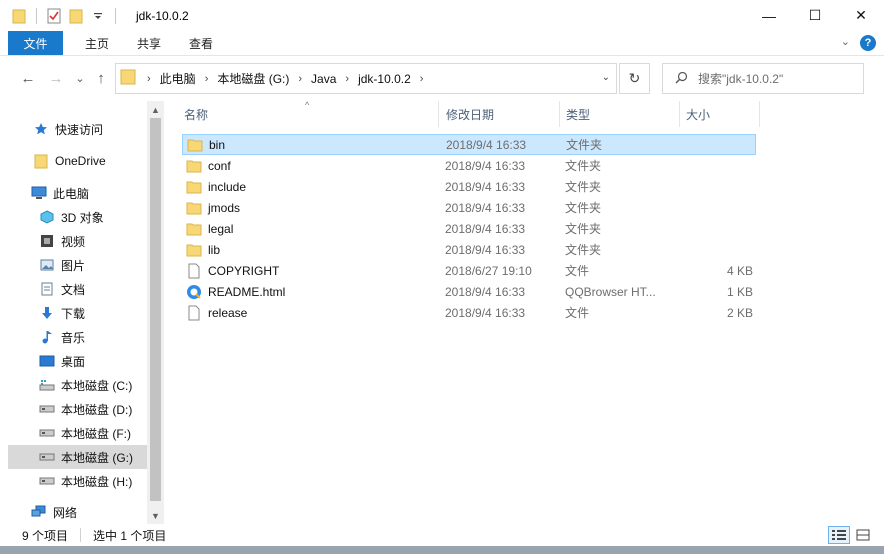 The image size is (884, 554). I want to click on properties-icon, so click(54, 16).